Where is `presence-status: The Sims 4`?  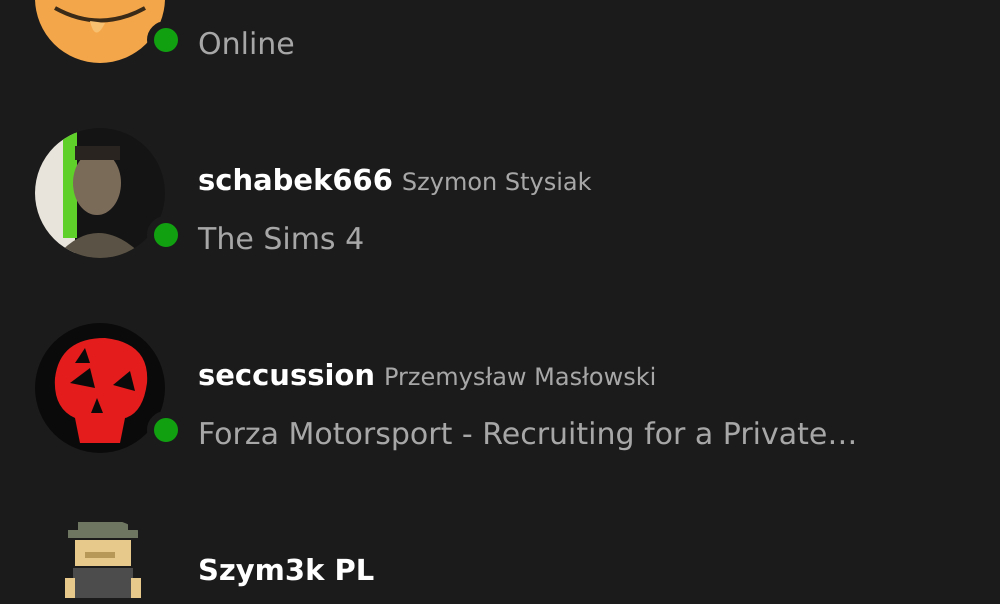
presence-status: The Sims 4 is located at coordinates (282, 240).